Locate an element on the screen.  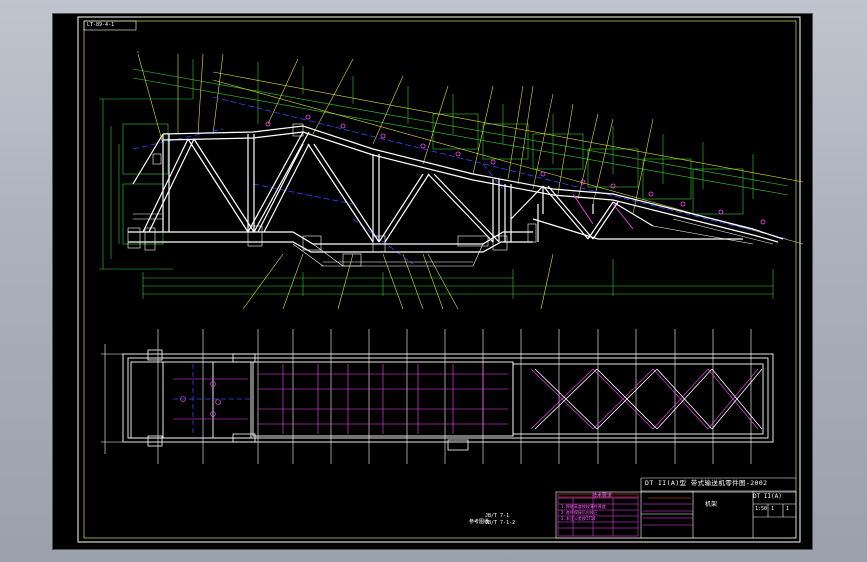
title-block-part-name: 机架 is located at coordinates (711, 504).